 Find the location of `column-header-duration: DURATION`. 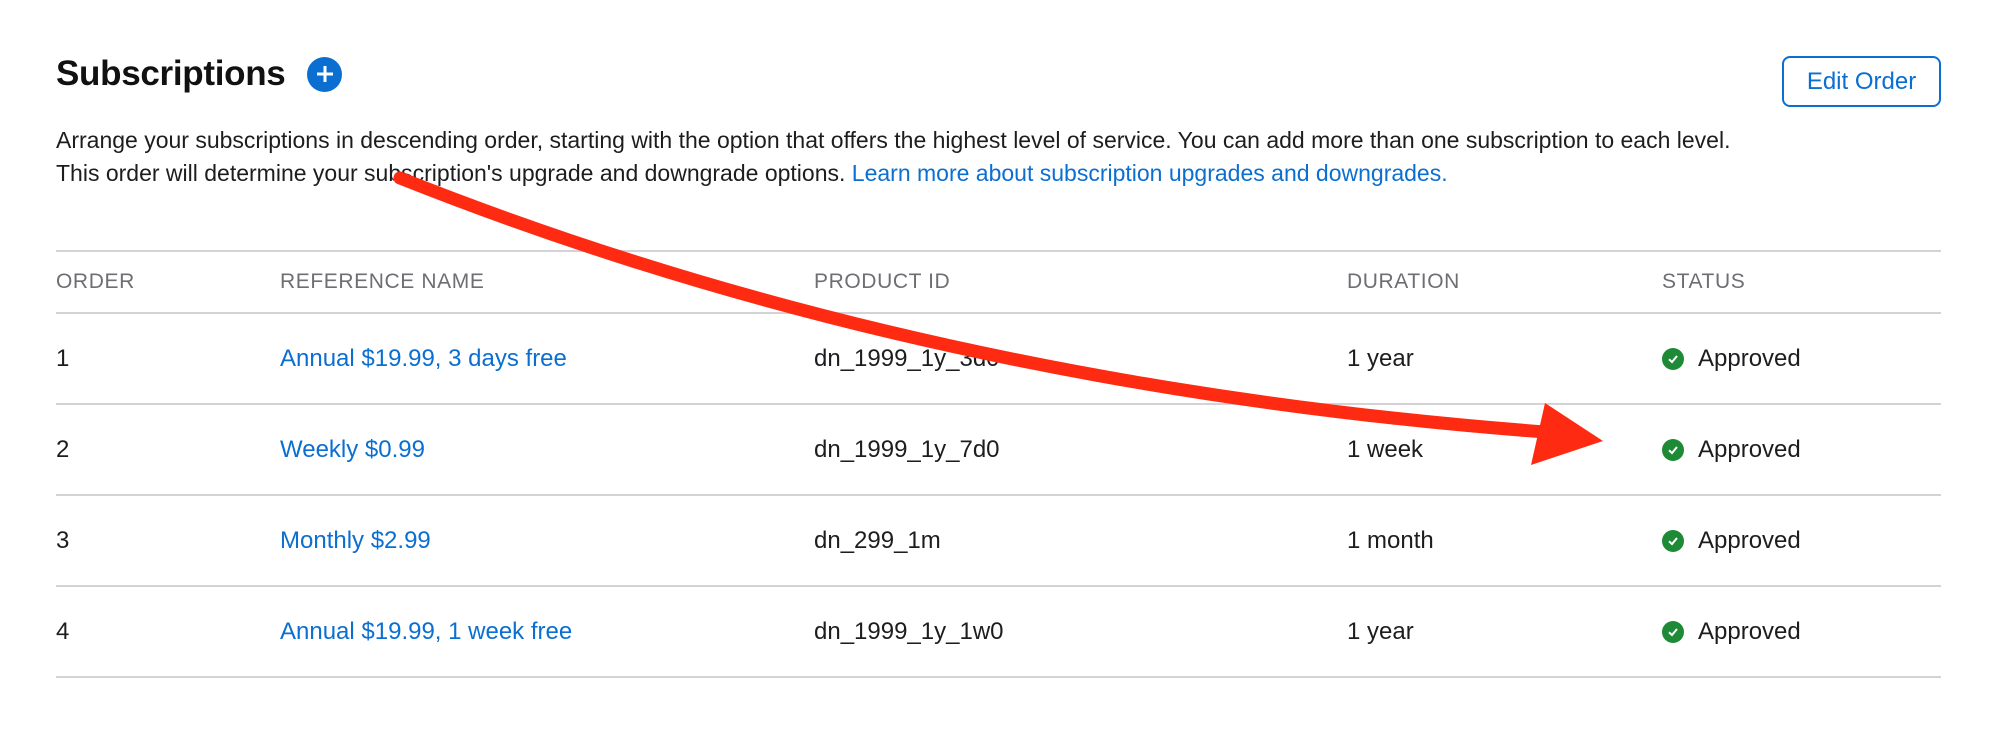

column-header-duration: DURATION is located at coordinates (1403, 281).